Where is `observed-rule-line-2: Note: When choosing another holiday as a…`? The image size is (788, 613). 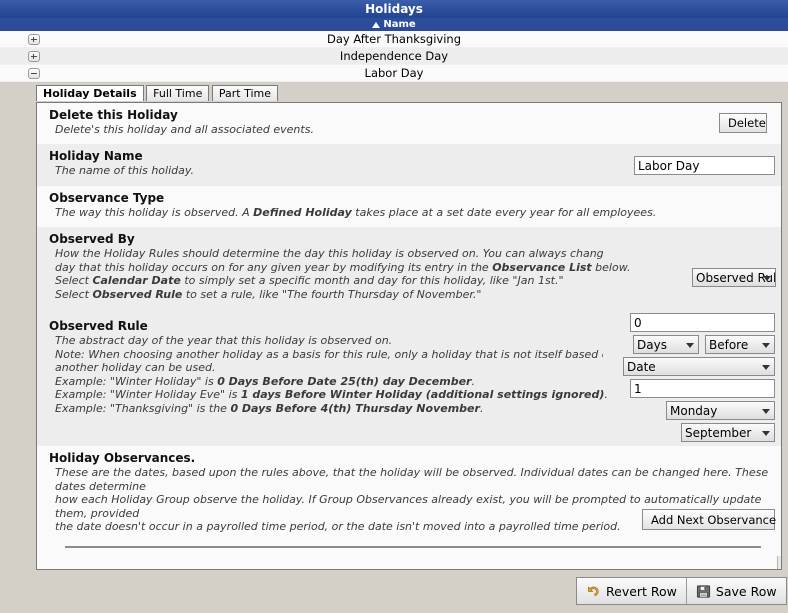
observed-rule-line-2: Note: When choosing another holiday as a… is located at coordinates (329, 354).